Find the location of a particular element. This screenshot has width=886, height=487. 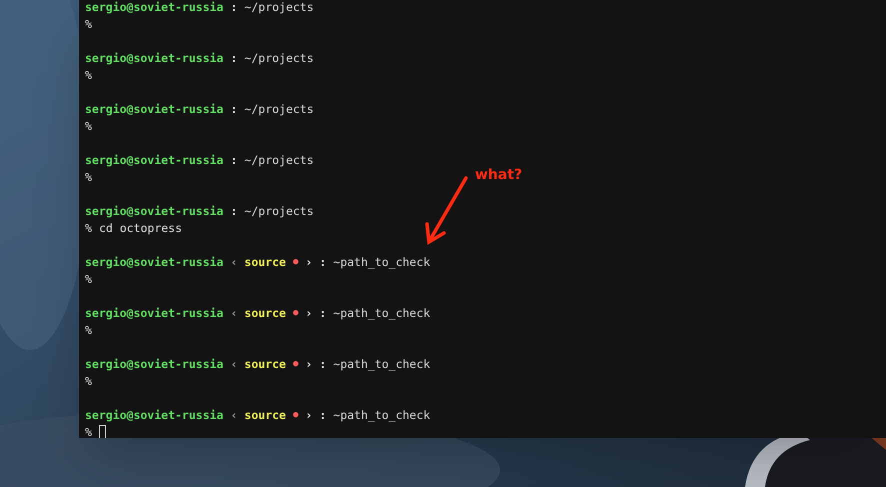

command-text: cd octopress is located at coordinates (140, 227).